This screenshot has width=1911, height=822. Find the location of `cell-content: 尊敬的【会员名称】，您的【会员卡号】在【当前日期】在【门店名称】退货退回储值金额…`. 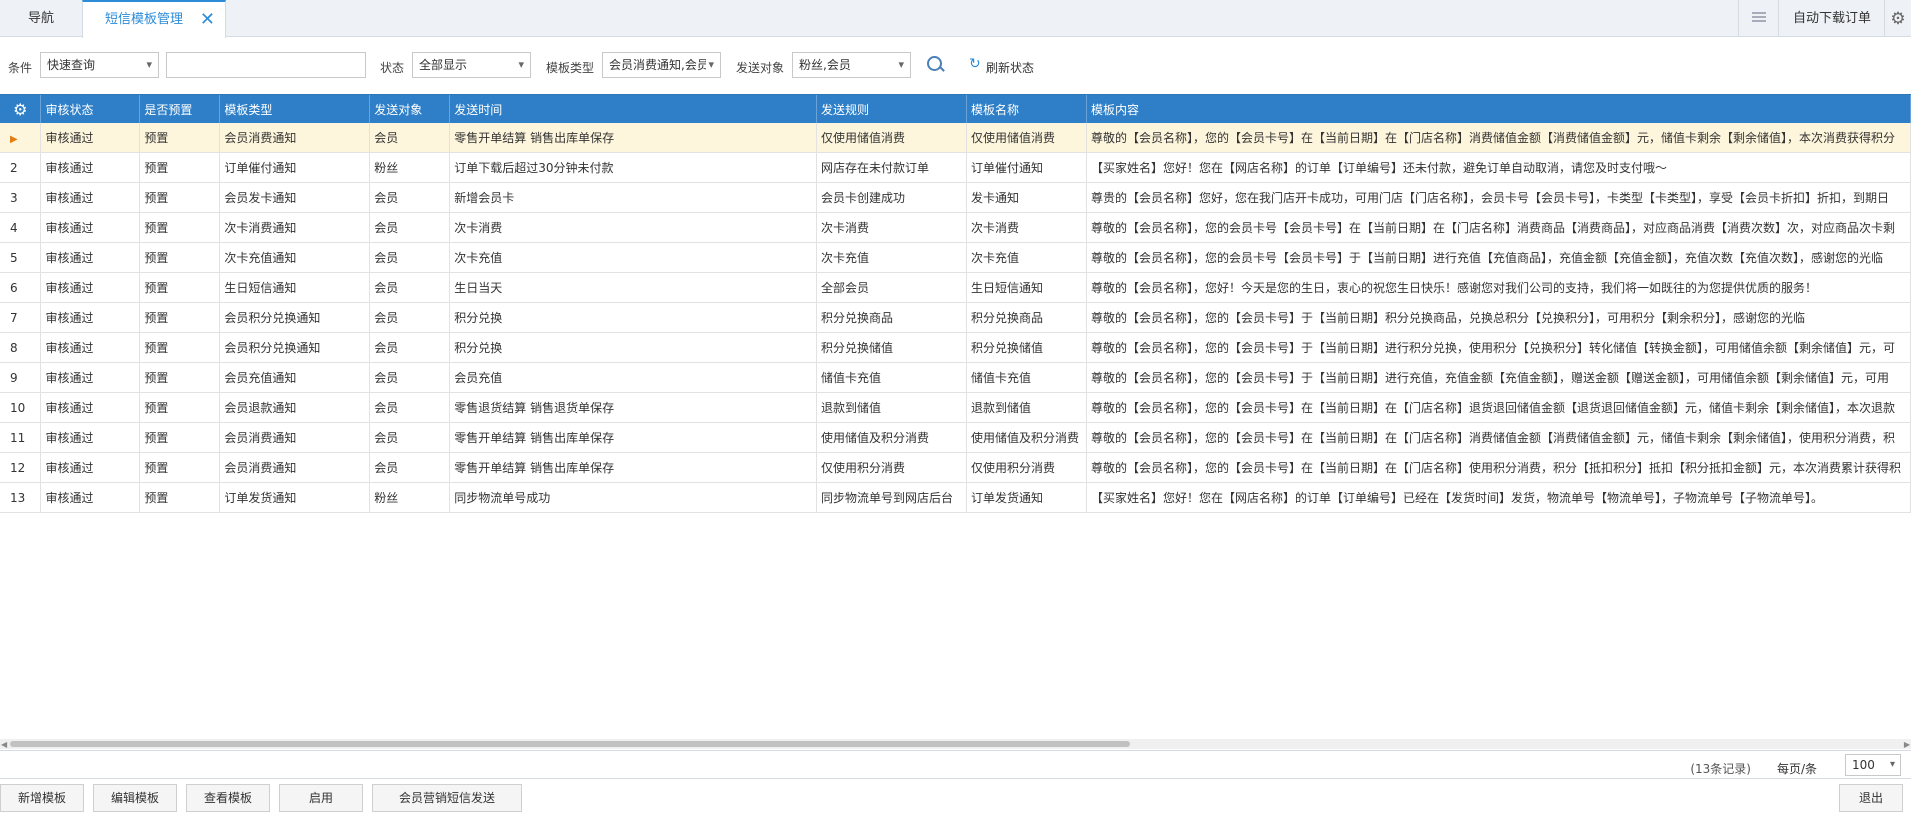

cell-content: 尊敬的【会员名称】，您的【会员卡号】在【当前日期】在【门店名称】退货退回储值金额… is located at coordinates (1498, 407).